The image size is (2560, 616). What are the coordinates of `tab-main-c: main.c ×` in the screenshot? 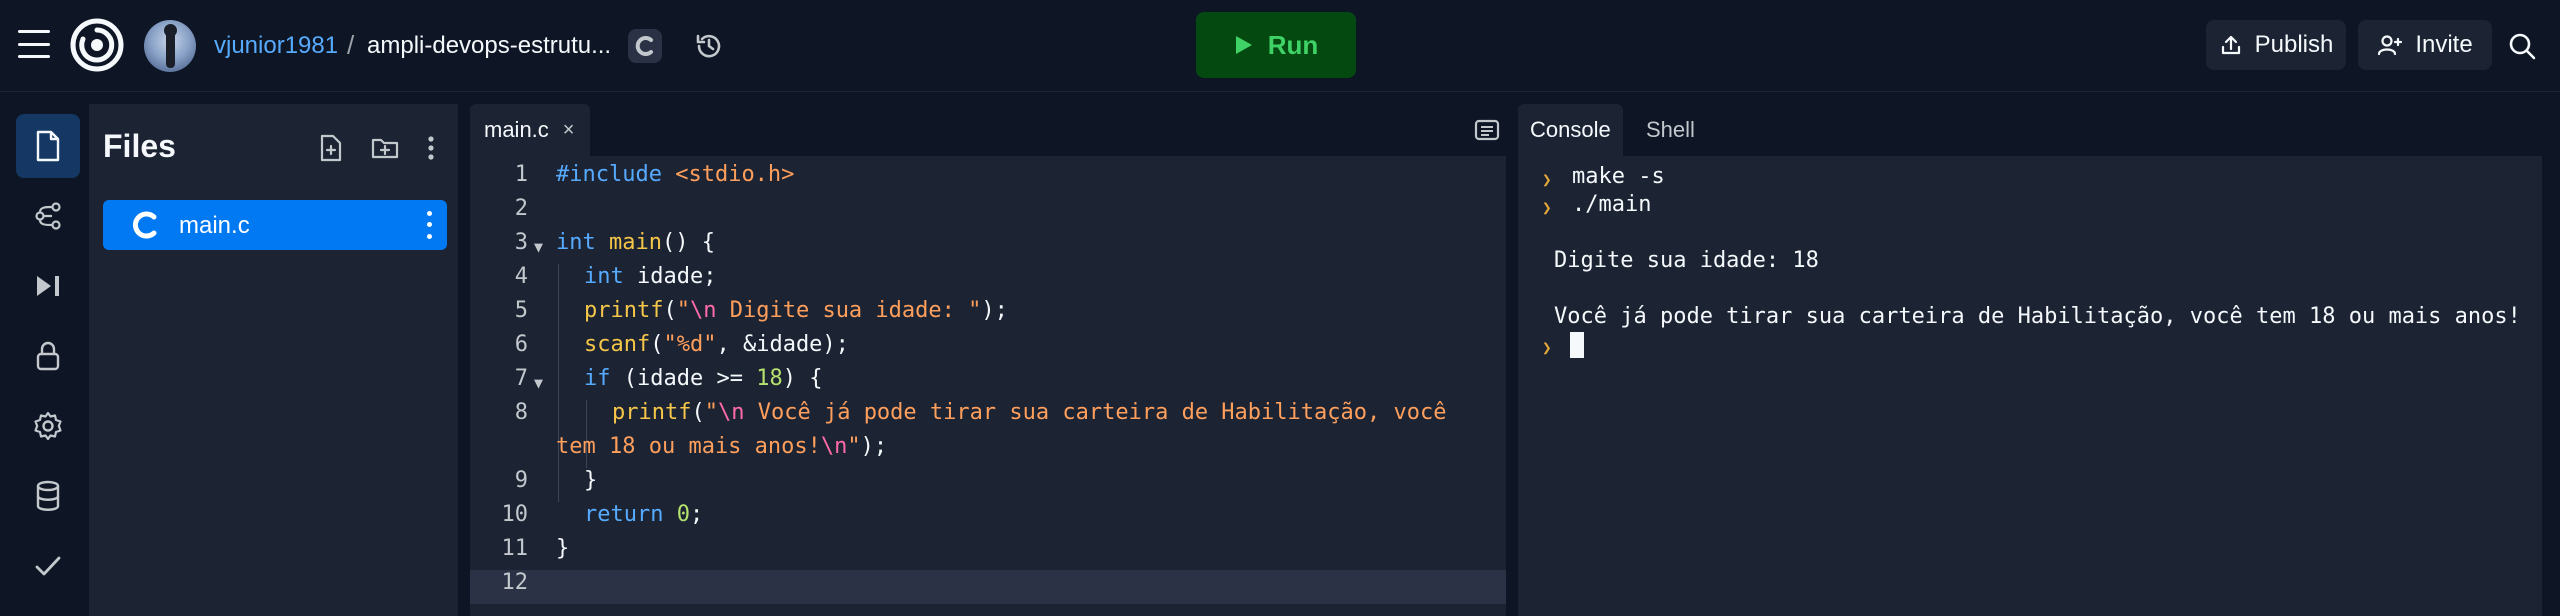 It's located at (530, 130).